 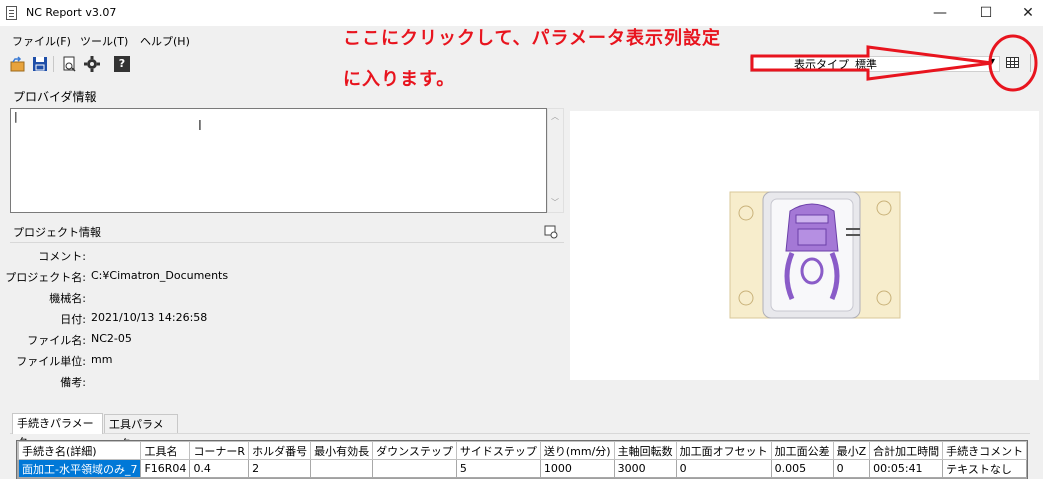 What do you see at coordinates (802, 450) in the screenshot?
I see `column-header: 加工面公差` at bounding box center [802, 450].